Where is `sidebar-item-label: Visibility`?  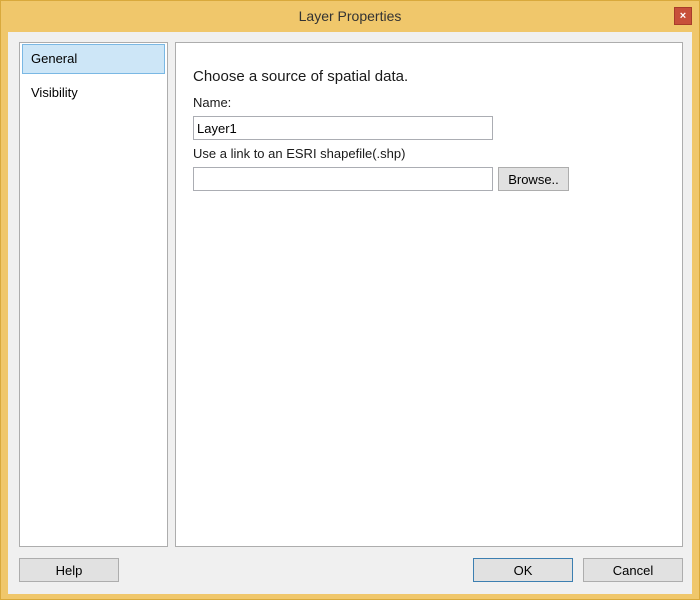 sidebar-item-label: Visibility is located at coordinates (54, 92).